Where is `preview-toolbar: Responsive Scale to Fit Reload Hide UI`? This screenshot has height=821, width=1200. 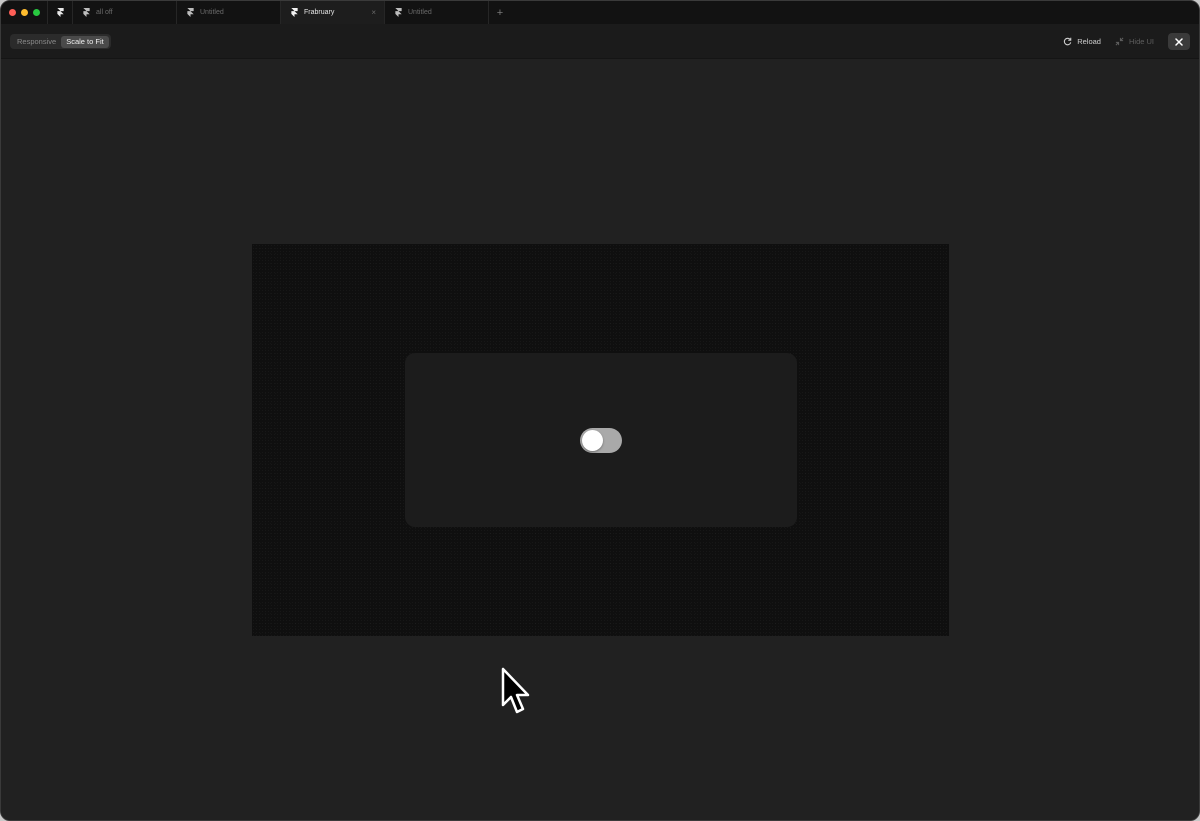 preview-toolbar: Responsive Scale to Fit Reload Hide UI is located at coordinates (600, 41).